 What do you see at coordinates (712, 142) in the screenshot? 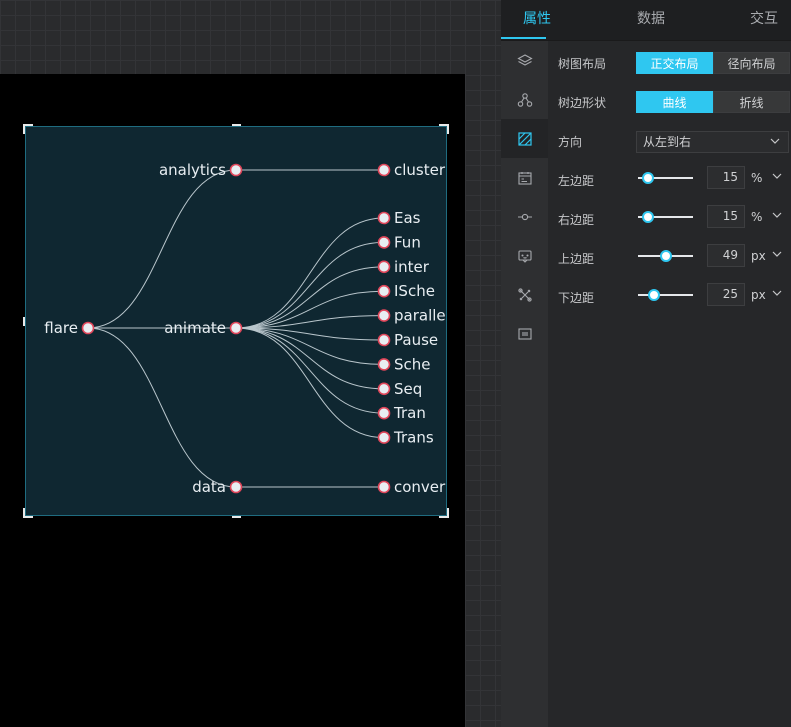
I see `direction-select: 从左到右` at bounding box center [712, 142].